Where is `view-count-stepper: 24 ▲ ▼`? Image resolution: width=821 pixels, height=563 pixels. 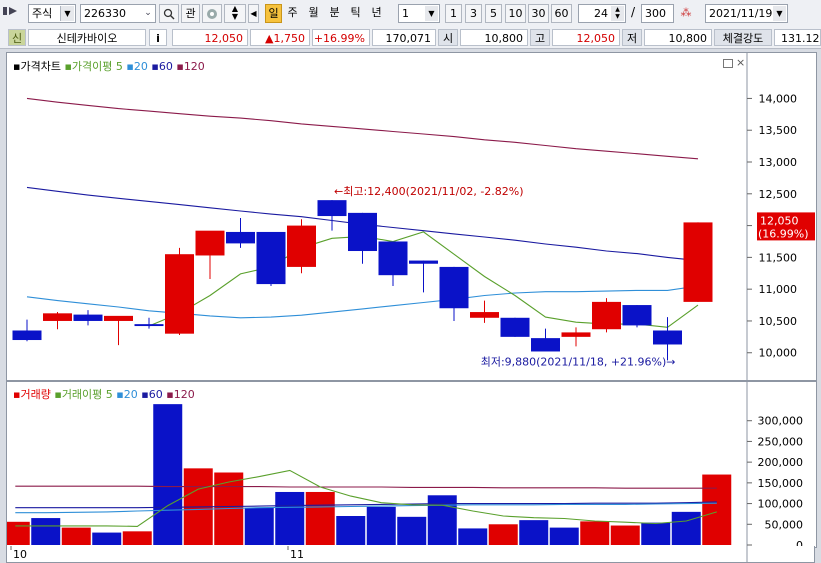
view-count-stepper: 24 ▲ ▼ is located at coordinates (602, 13).